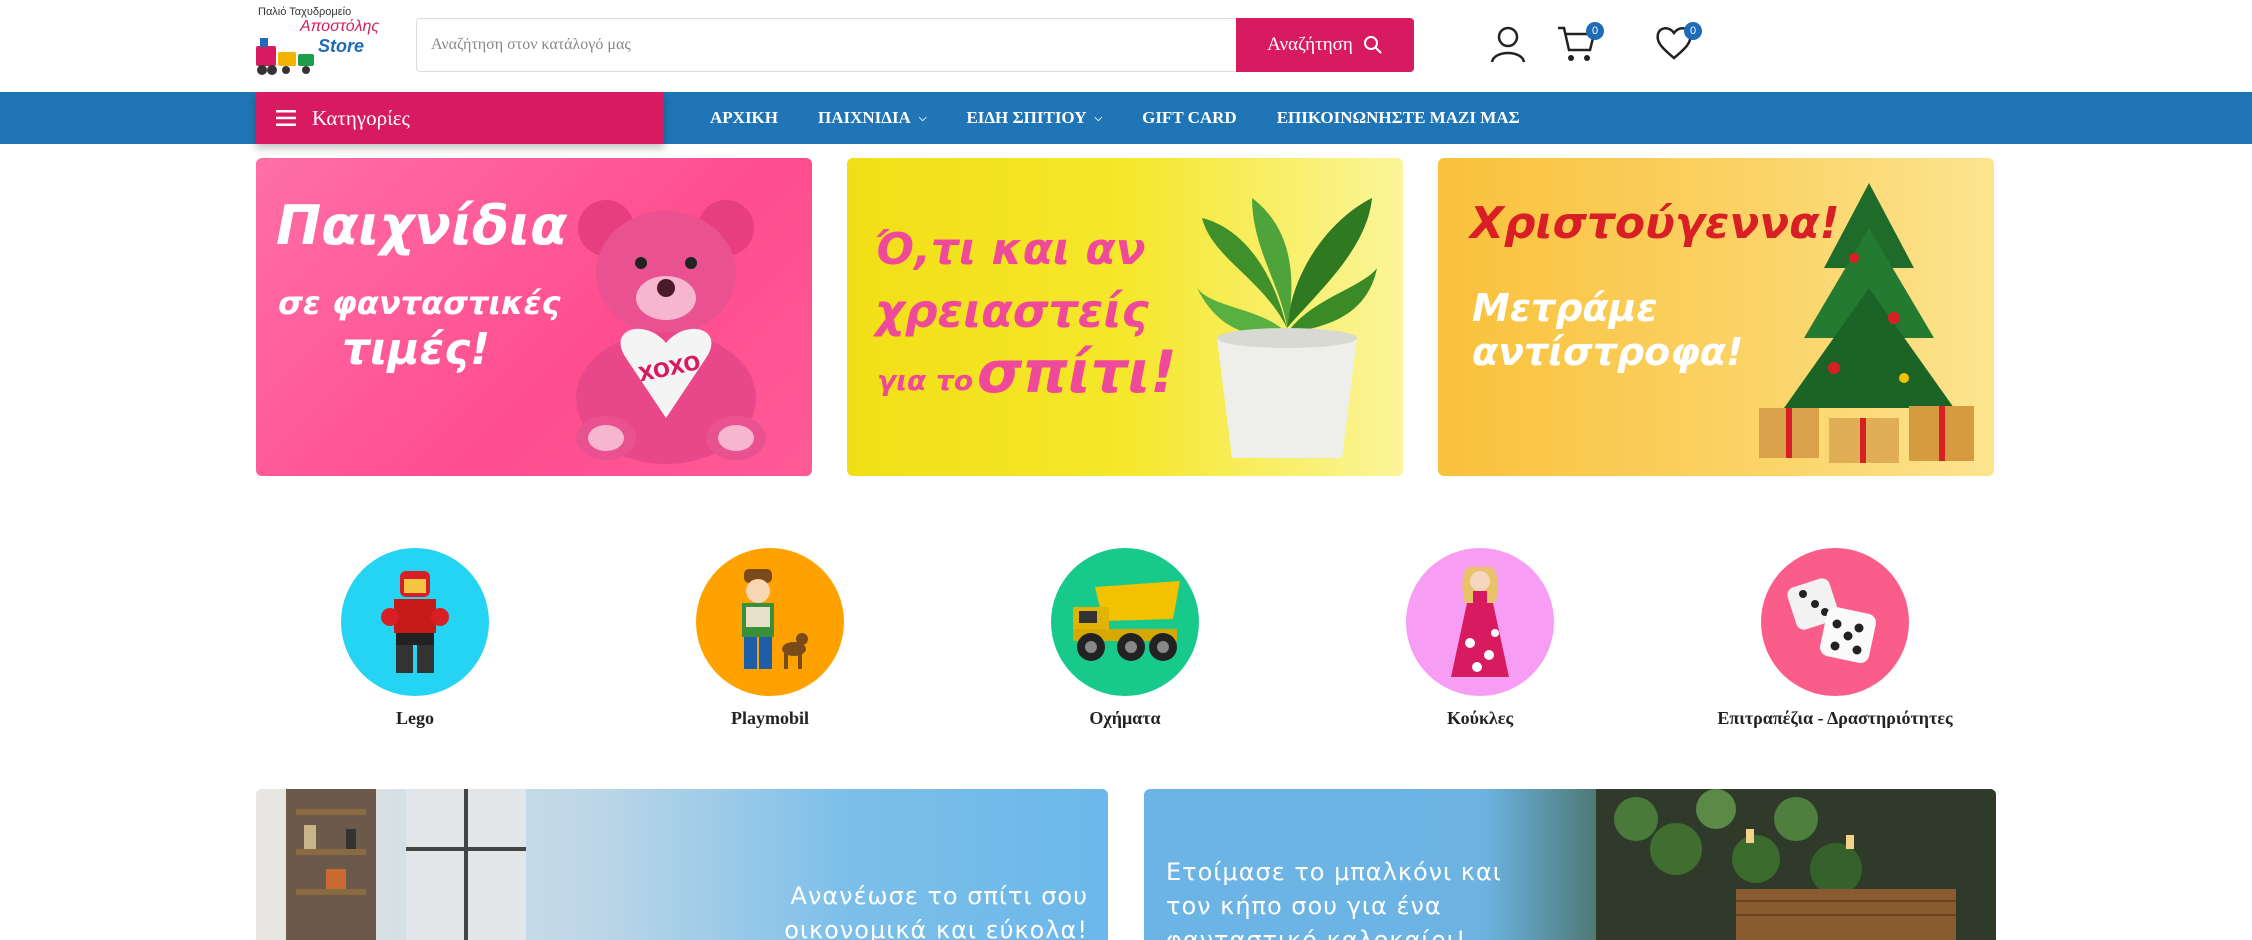 This screenshot has width=2252, height=940. I want to click on hamburger-icon, so click(286, 118).